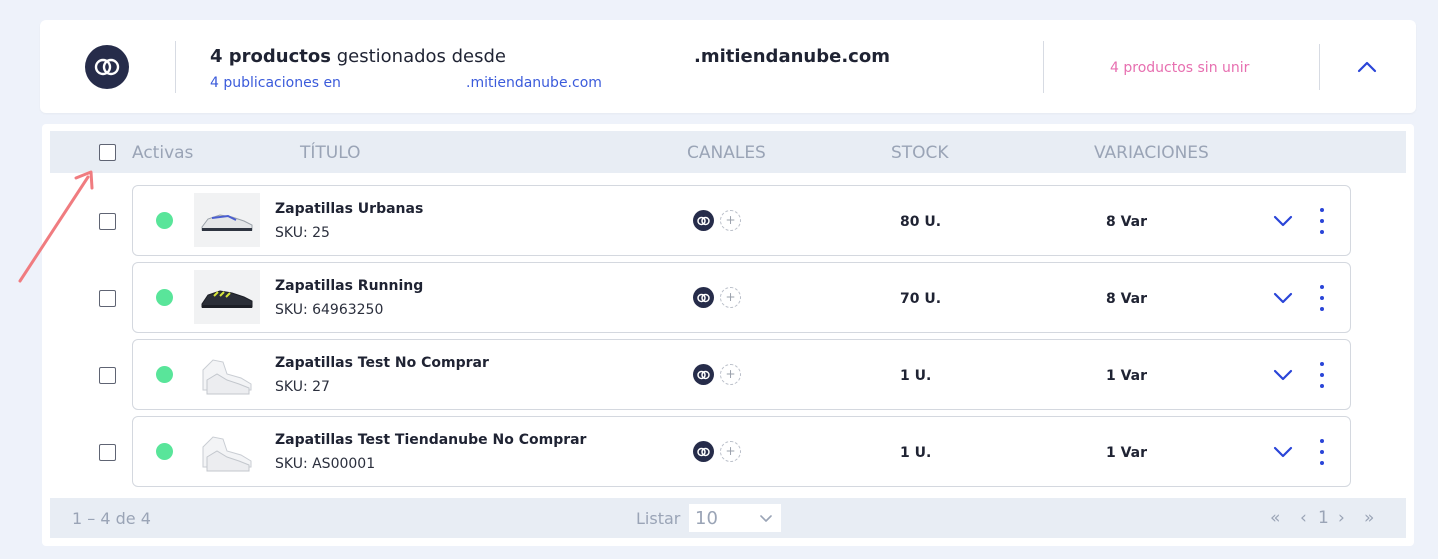 The width and height of the screenshot is (1438, 559). Describe the element at coordinates (920, 153) in the screenshot. I see `column-stock: STOCK` at that location.